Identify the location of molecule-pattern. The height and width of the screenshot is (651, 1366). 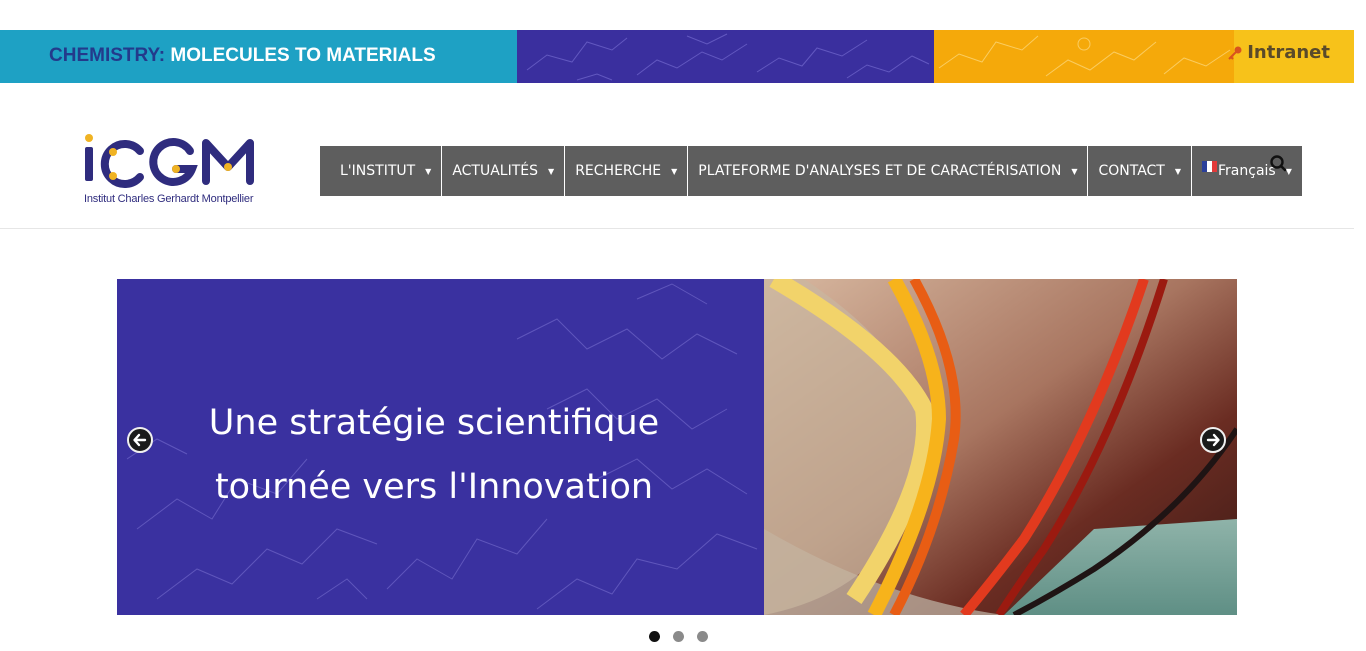
(728, 57).